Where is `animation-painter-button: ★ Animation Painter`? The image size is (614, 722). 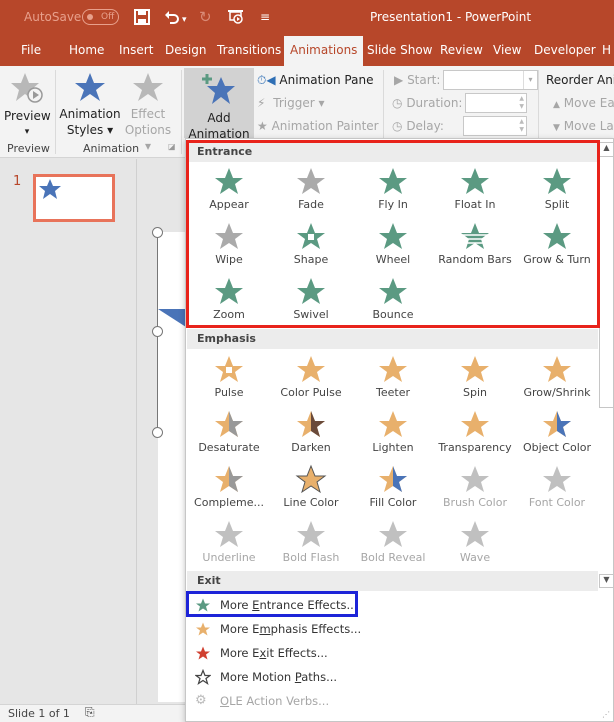 animation-painter-button: ★ Animation Painter is located at coordinates (318, 126).